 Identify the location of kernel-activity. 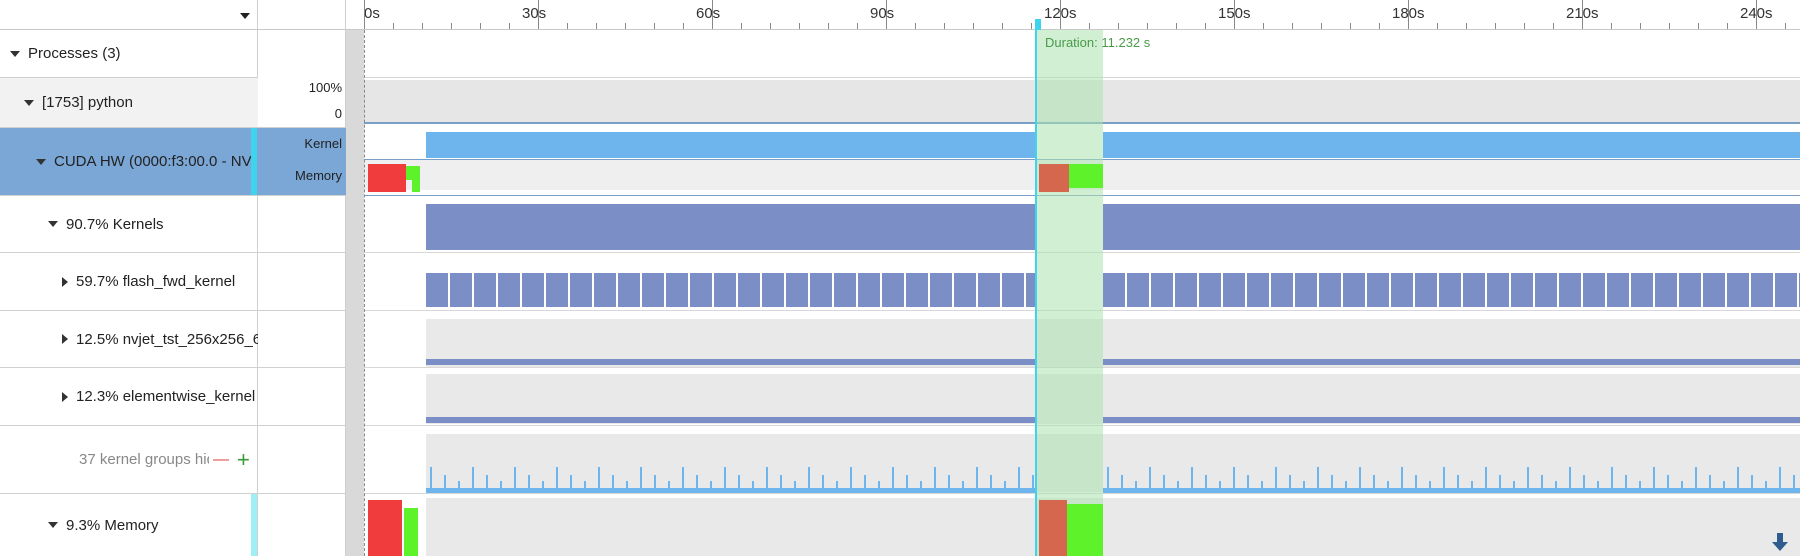
(730, 145).